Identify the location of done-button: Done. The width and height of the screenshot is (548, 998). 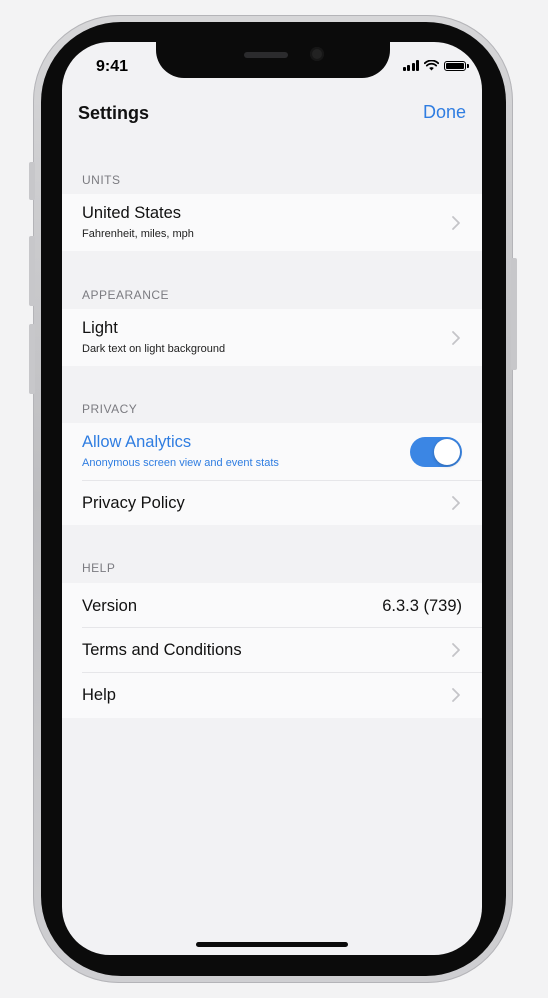
(444, 112).